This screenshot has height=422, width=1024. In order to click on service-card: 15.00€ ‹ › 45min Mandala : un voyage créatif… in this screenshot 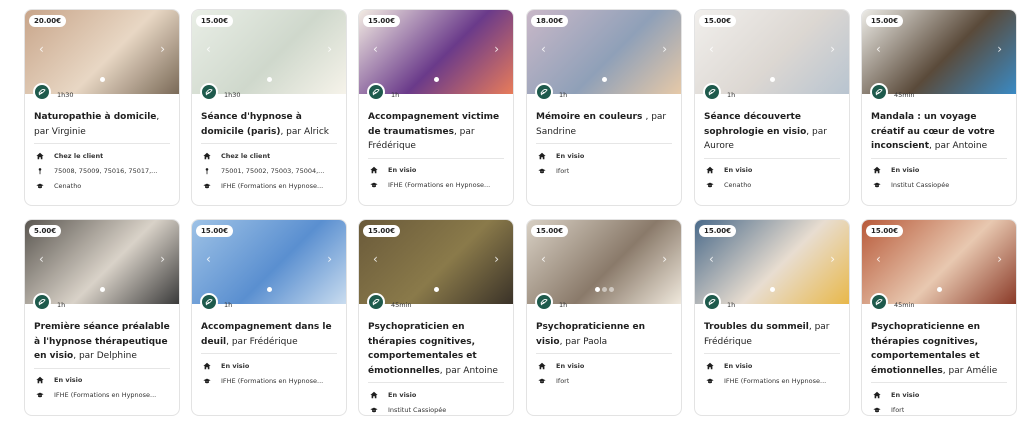, I will do `click(939, 107)`.